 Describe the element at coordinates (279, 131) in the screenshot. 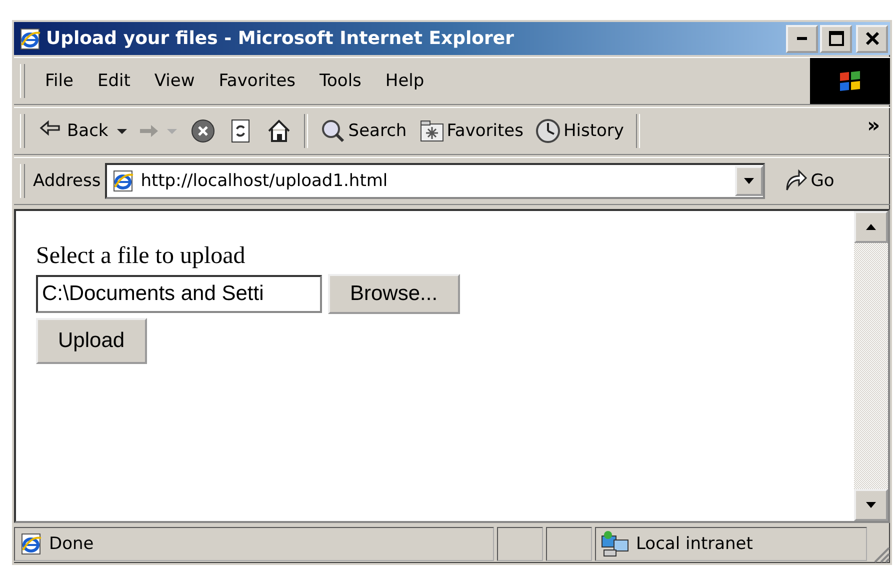

I see `home-icon` at that location.